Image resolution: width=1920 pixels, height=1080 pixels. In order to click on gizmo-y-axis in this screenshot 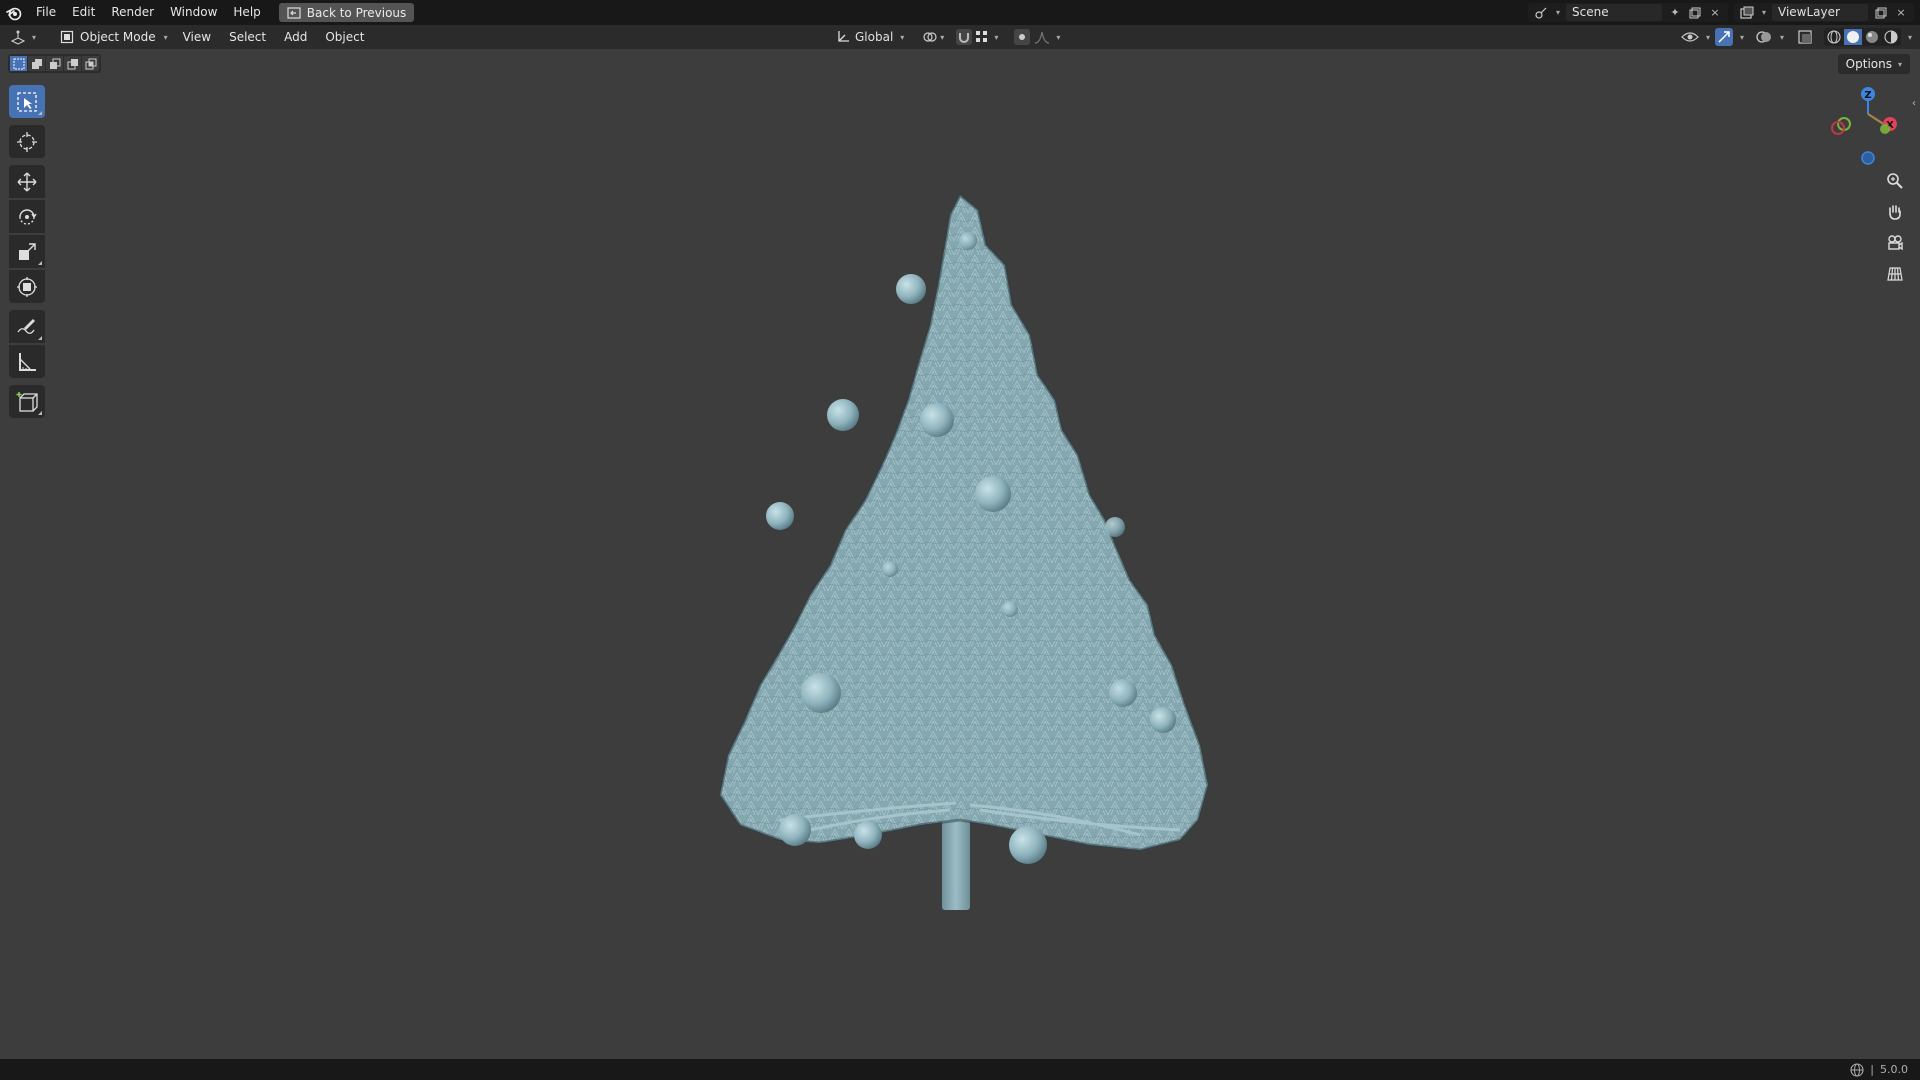, I will do `click(1885, 129)`.